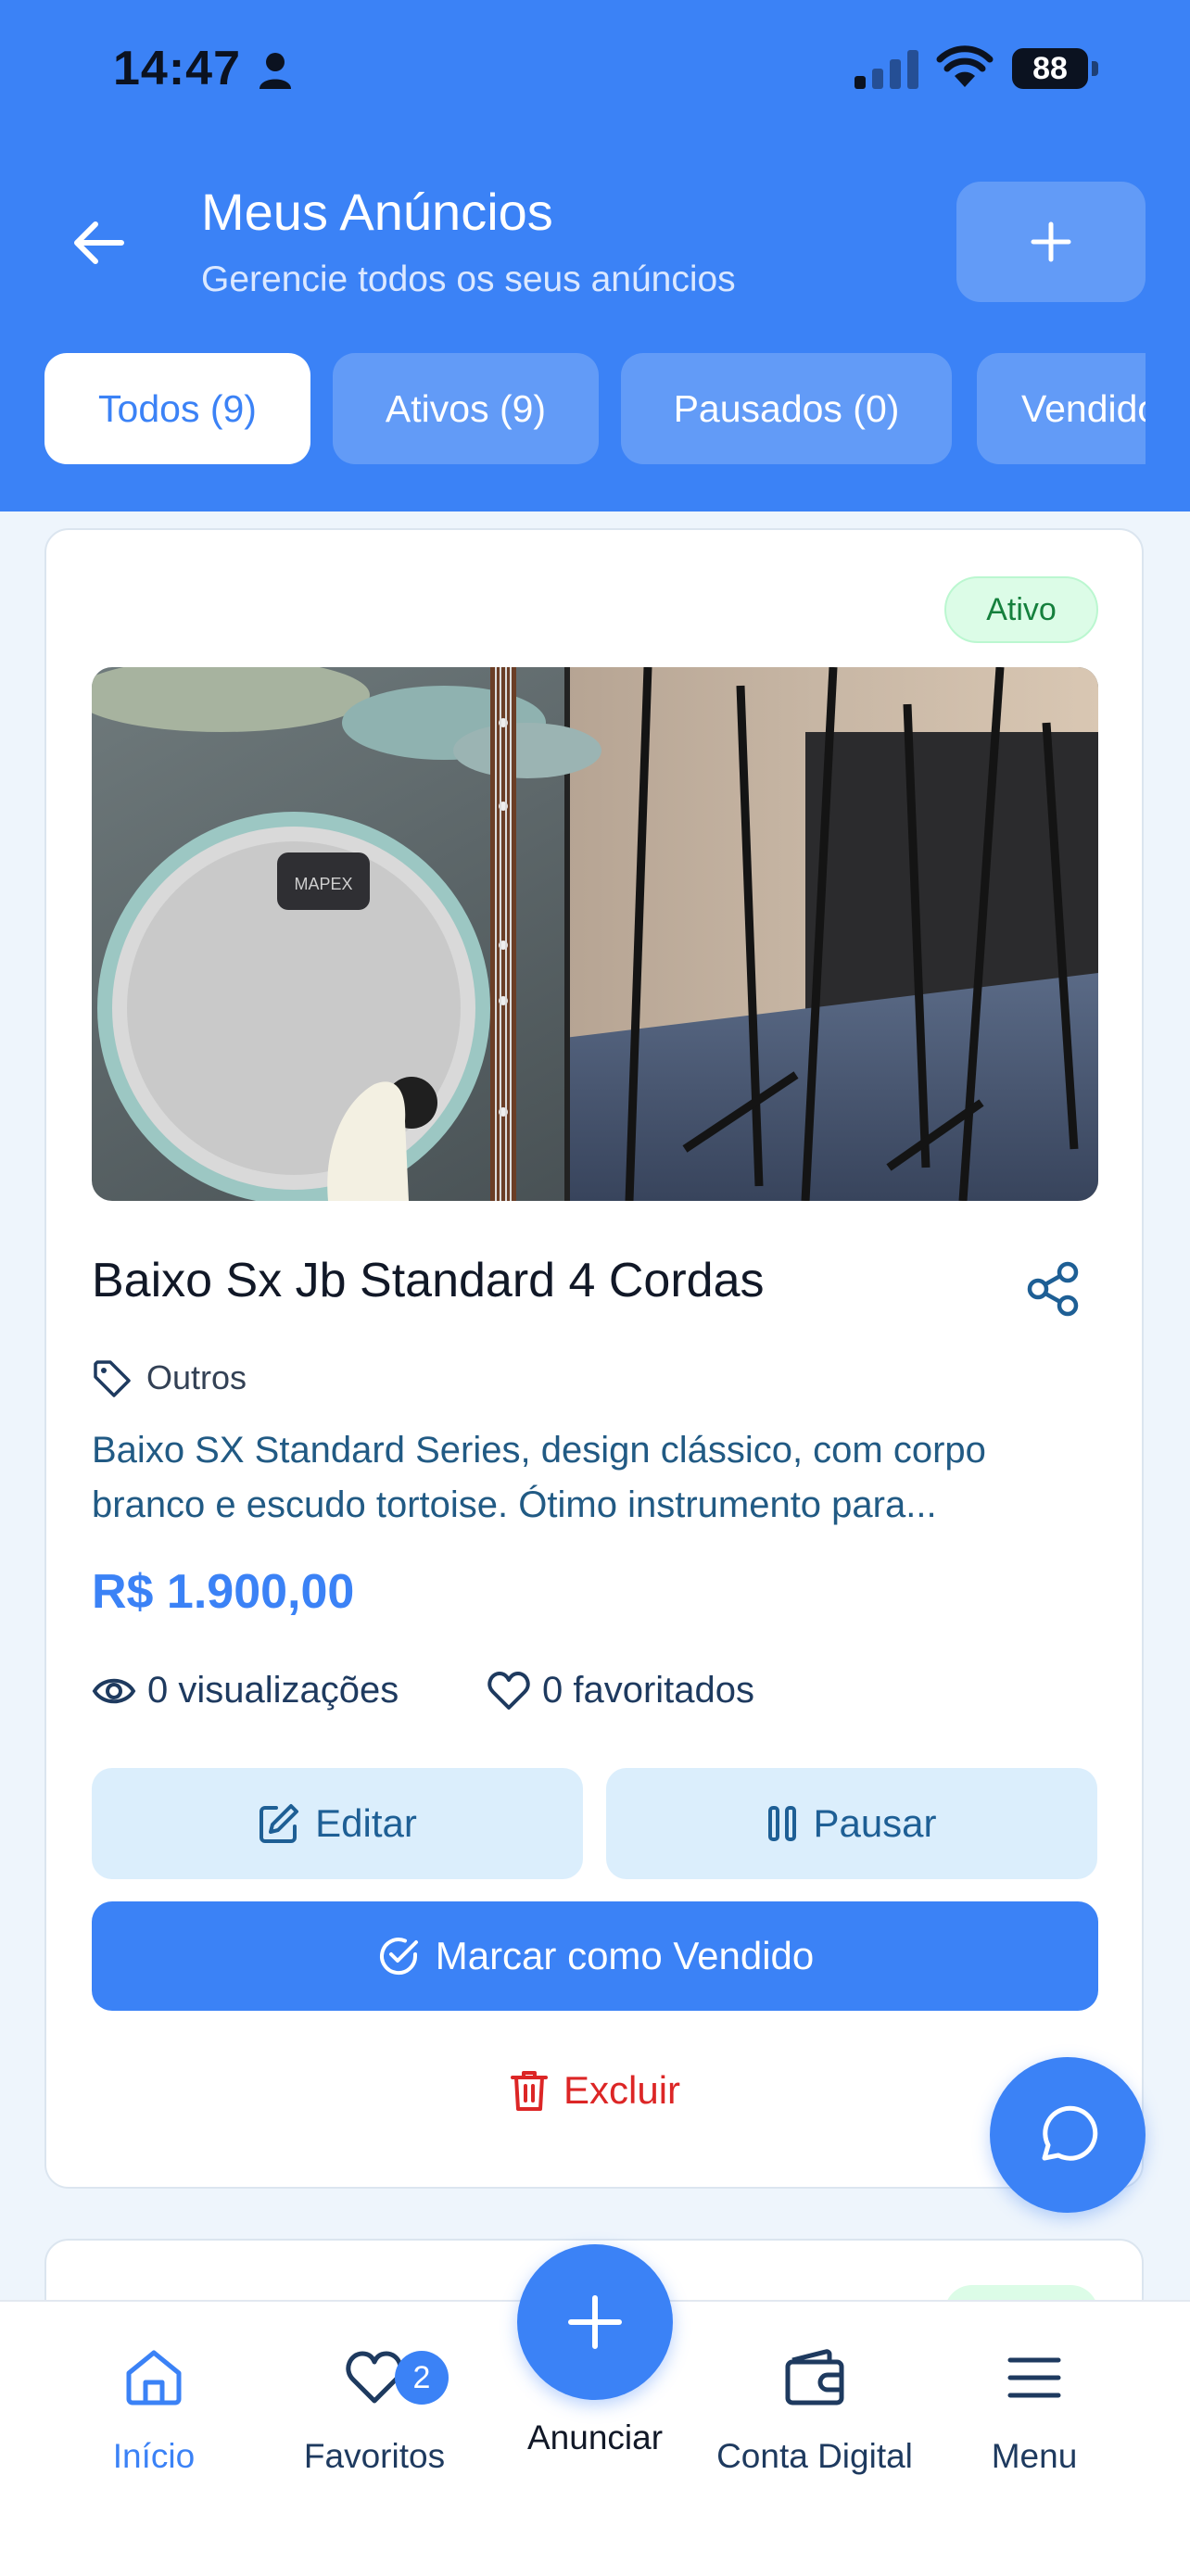 This screenshot has width=1190, height=2576. What do you see at coordinates (595, 2438) in the screenshot?
I see `nav-anunciar-label: Anunciar` at bounding box center [595, 2438].